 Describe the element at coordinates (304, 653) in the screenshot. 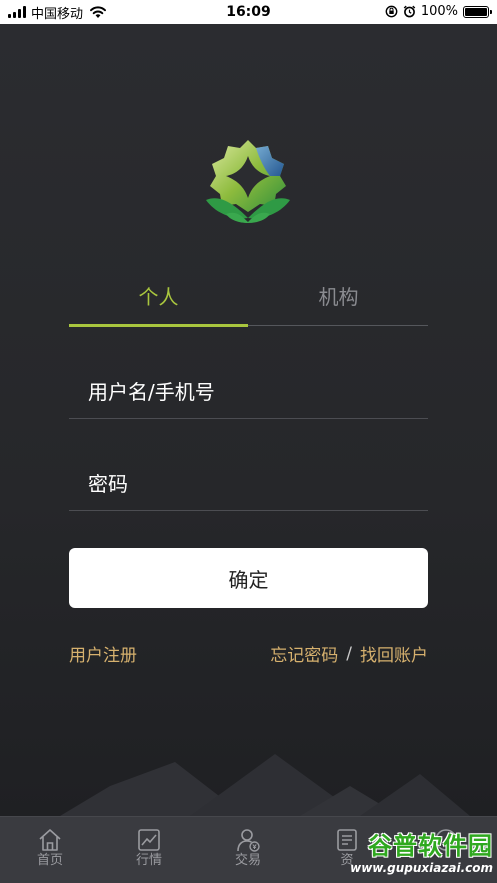

I see `forgot-password-link: 忘记密码` at that location.